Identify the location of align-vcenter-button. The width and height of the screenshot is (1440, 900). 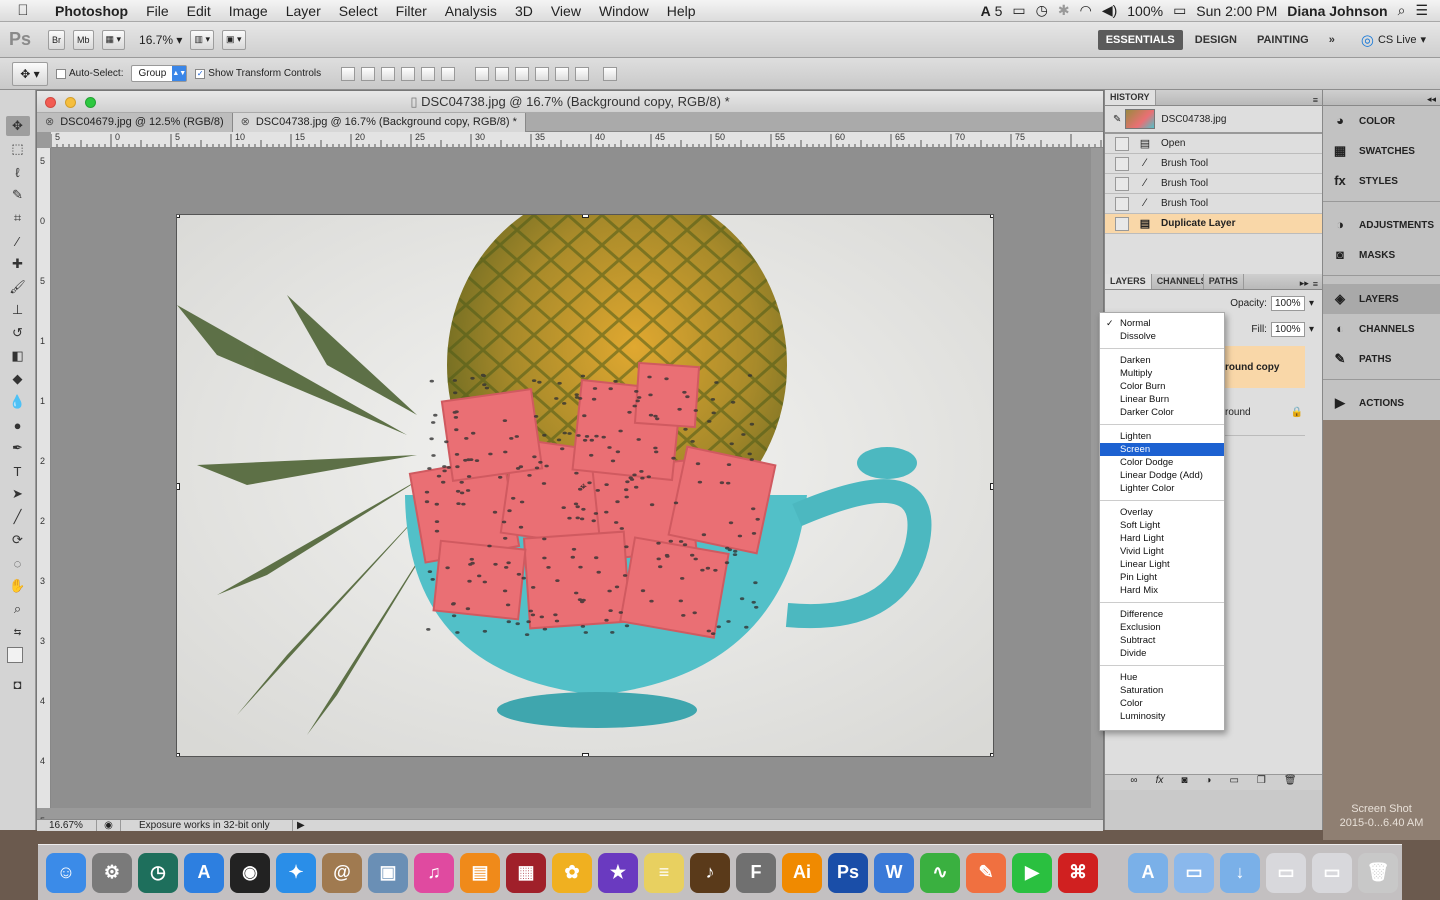
(368, 73).